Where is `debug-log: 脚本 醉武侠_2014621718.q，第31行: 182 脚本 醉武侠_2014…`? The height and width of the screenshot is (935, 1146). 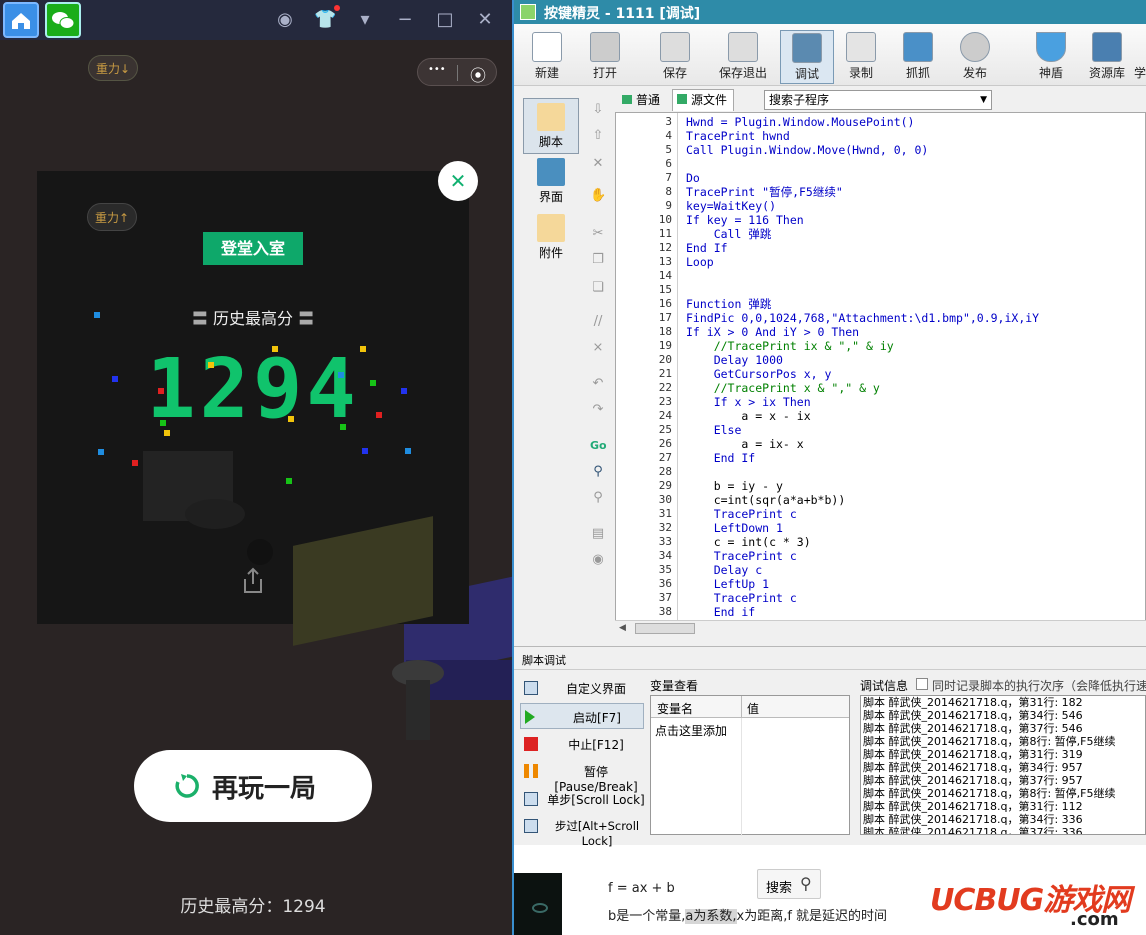 debug-log: 脚本 醉武侠_2014621718.q，第31行: 182 脚本 醉武侠_2014… is located at coordinates (1003, 765).